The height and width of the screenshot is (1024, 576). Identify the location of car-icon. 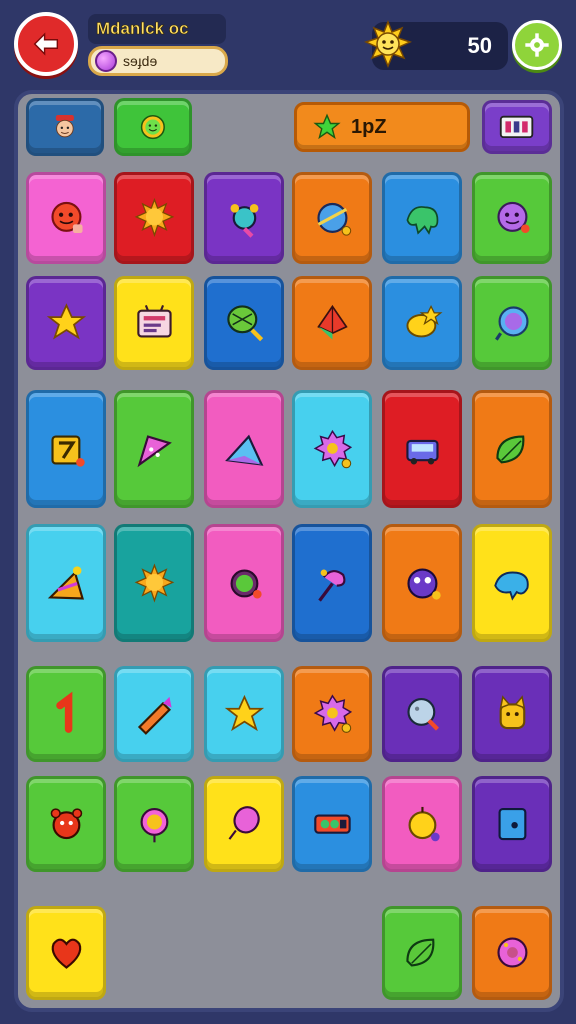
(422, 452).